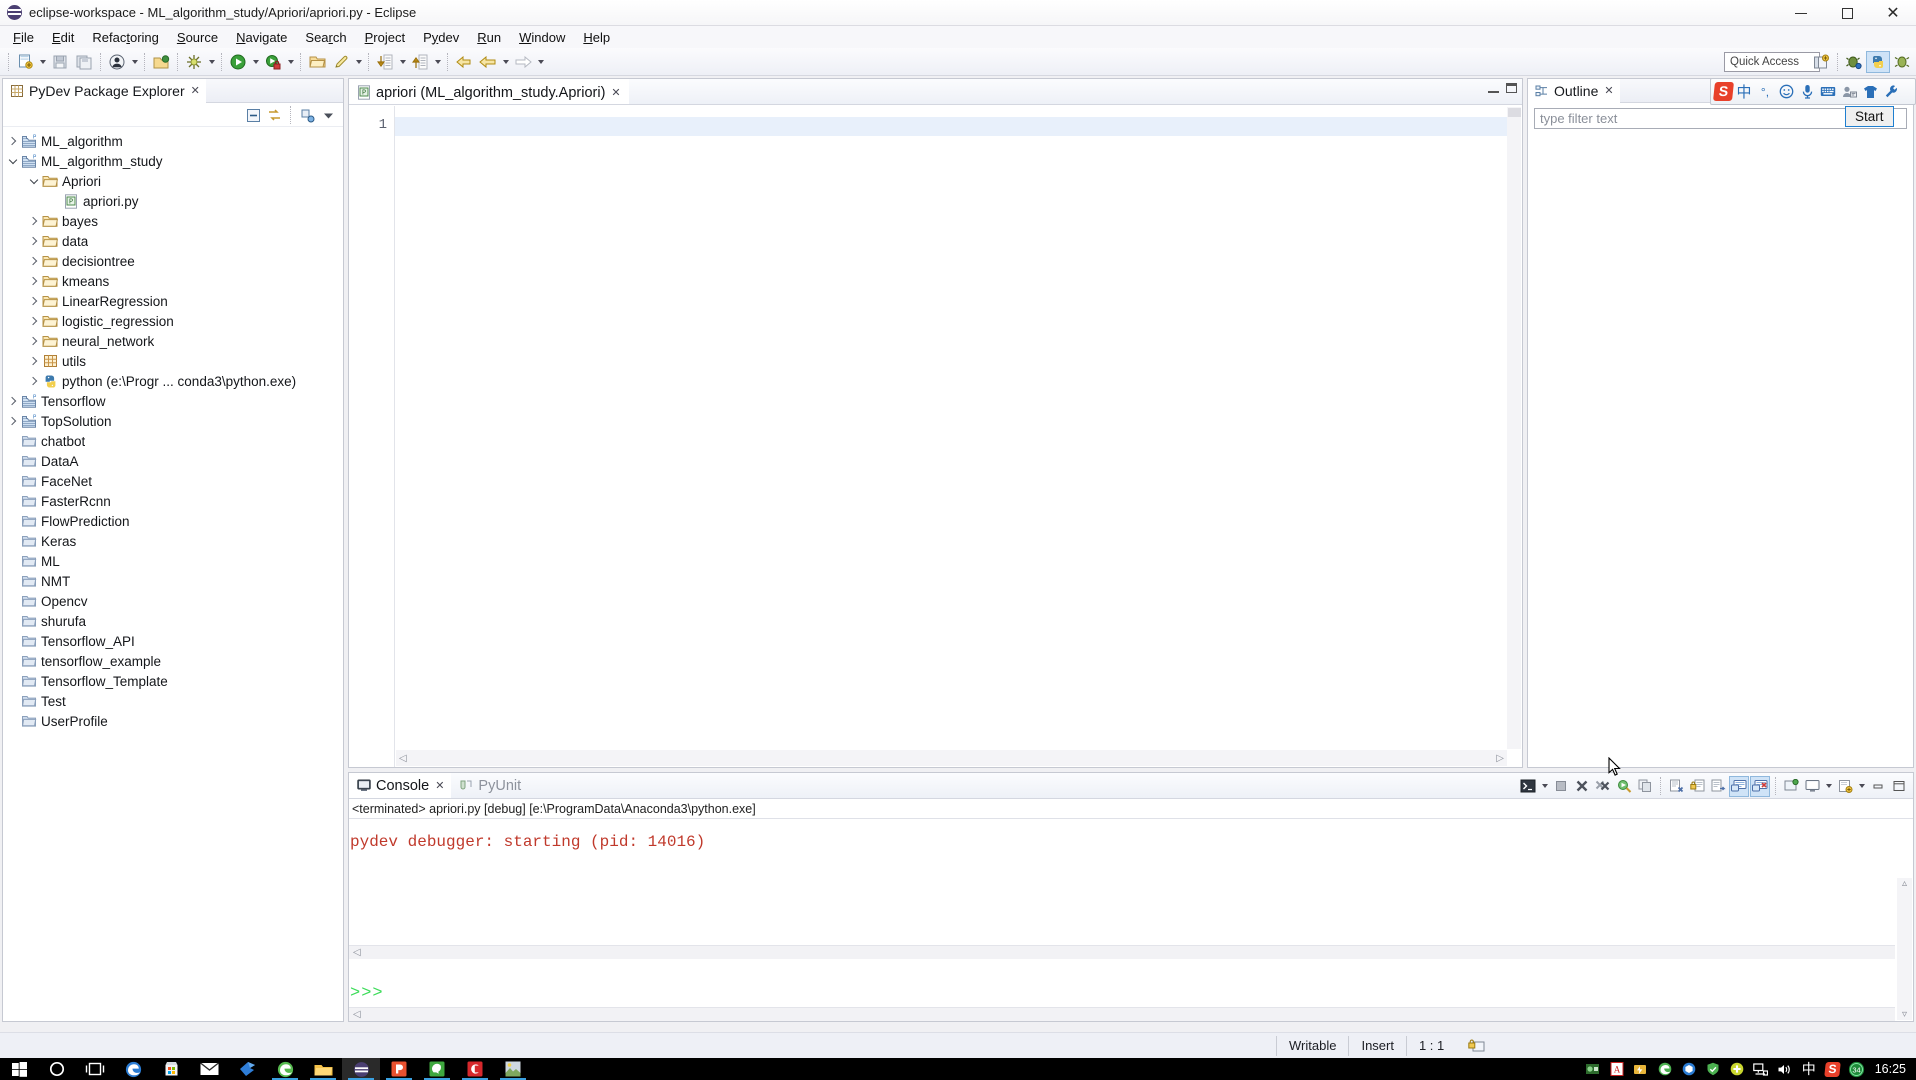 This screenshot has height=1080, width=1916. I want to click on tray-shield-icon, so click(1713, 1069).